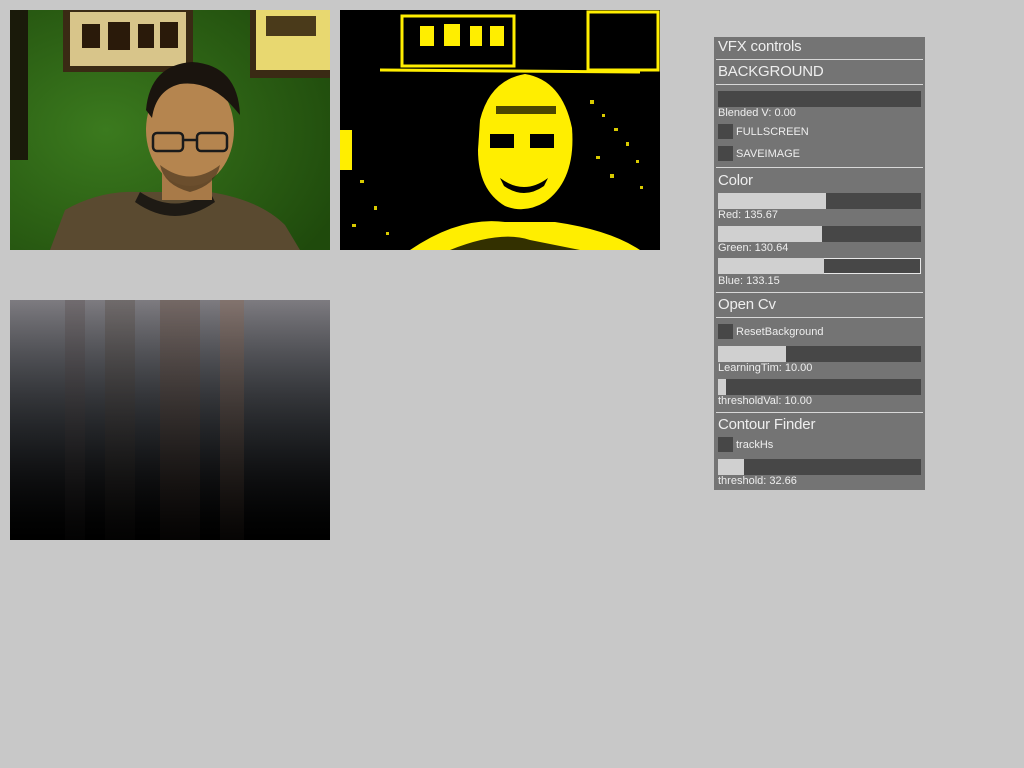 The height and width of the screenshot is (768, 1024). What do you see at coordinates (757, 113) in the screenshot?
I see `blended-slider-label: Blended V: 0.00` at bounding box center [757, 113].